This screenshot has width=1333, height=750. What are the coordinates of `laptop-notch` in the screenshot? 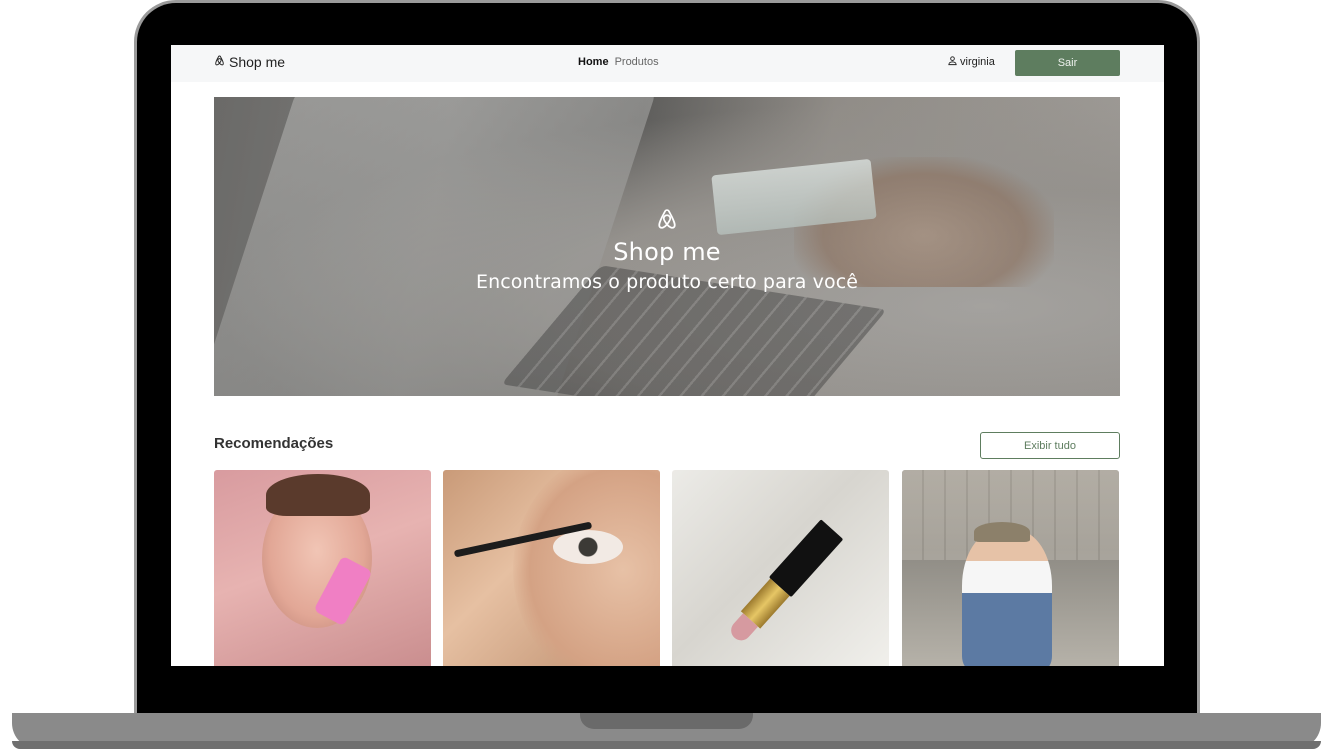 It's located at (666, 721).